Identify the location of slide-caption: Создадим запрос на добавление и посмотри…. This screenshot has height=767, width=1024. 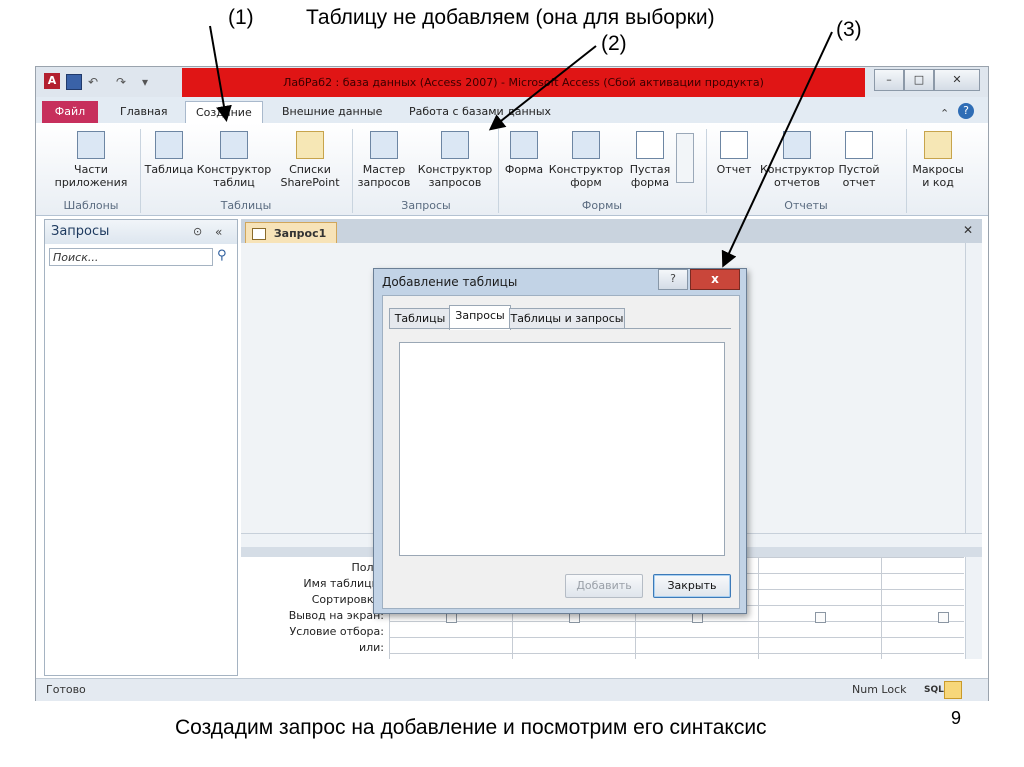
(471, 727).